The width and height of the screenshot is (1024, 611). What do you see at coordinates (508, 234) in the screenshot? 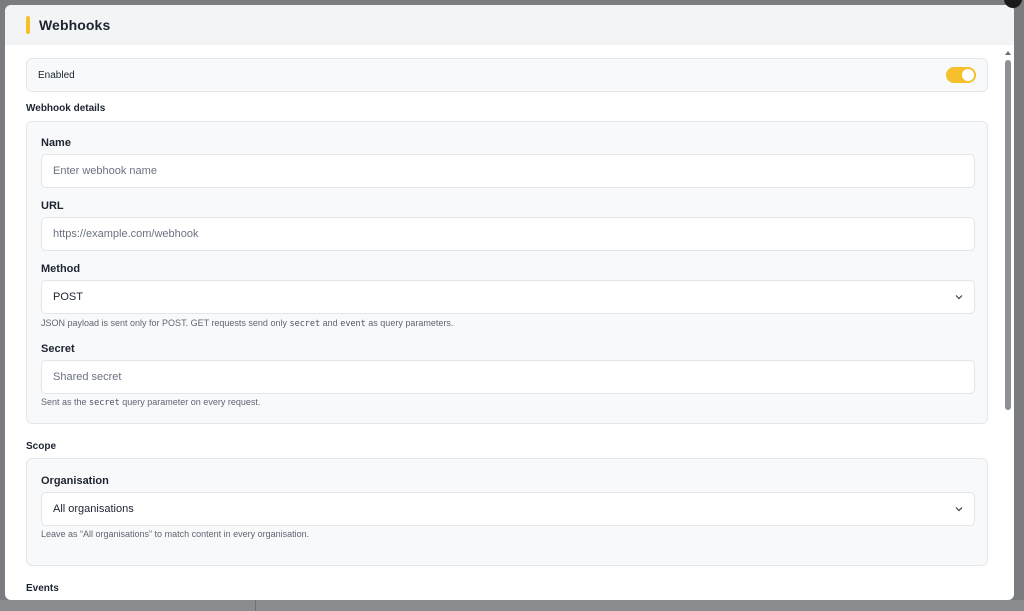
I see `url-field: https://example.com/webhook` at bounding box center [508, 234].